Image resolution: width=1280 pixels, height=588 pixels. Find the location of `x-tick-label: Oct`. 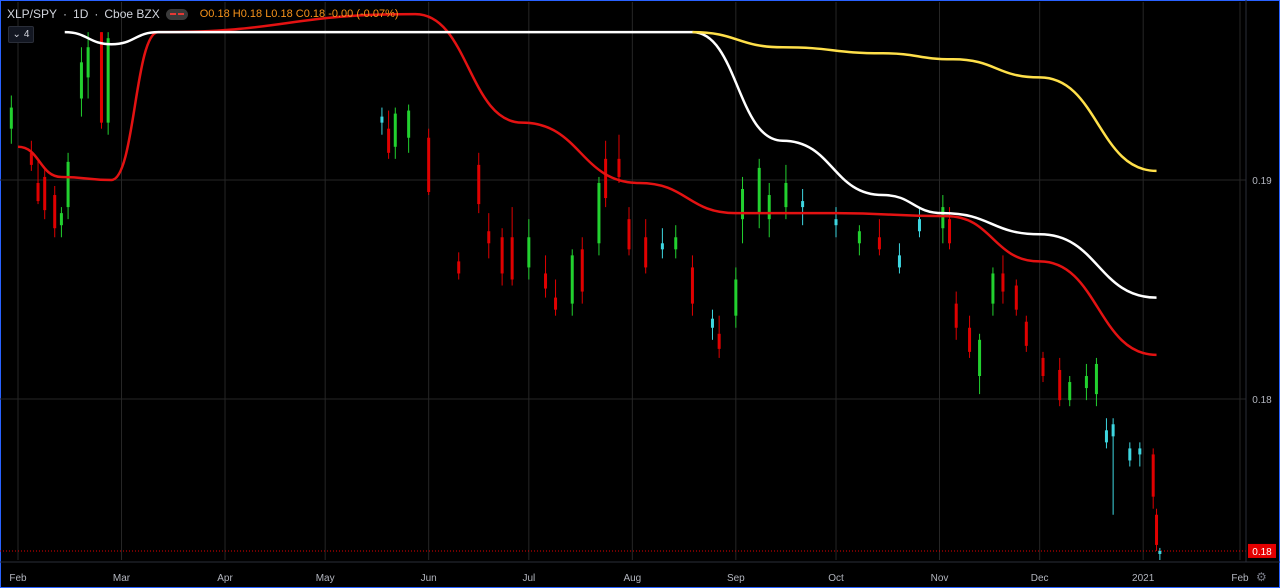

x-tick-label: Oct is located at coordinates (836, 578).